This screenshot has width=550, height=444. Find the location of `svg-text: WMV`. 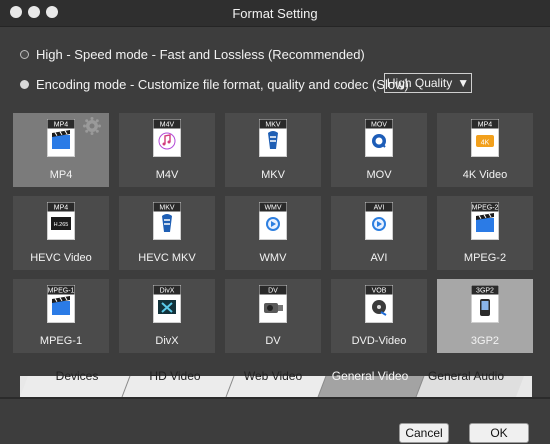

svg-text: WMV is located at coordinates (272, 208).